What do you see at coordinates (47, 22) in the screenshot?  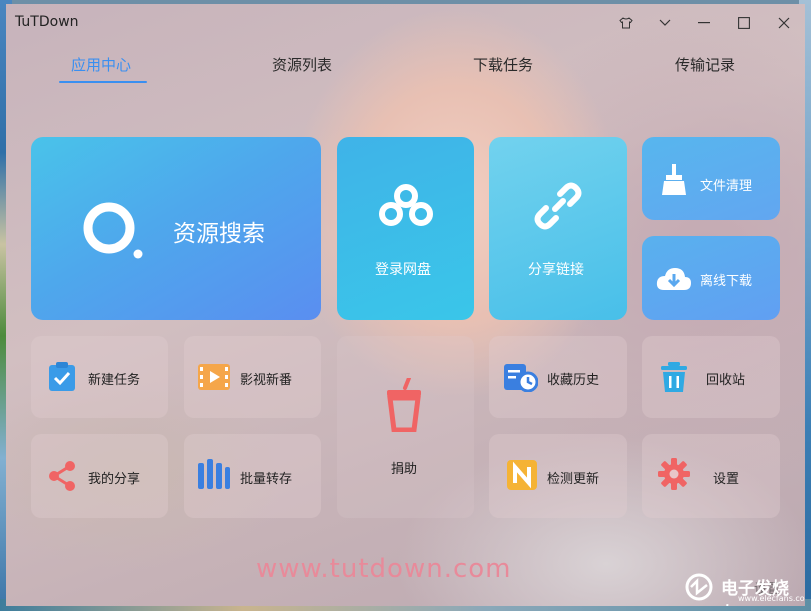 I see `app-title: TuTDown` at bounding box center [47, 22].